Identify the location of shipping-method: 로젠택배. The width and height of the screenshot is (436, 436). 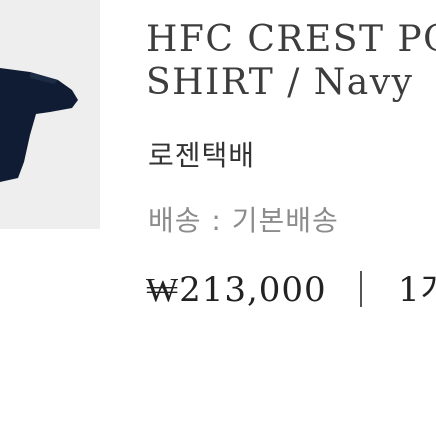
(202, 155).